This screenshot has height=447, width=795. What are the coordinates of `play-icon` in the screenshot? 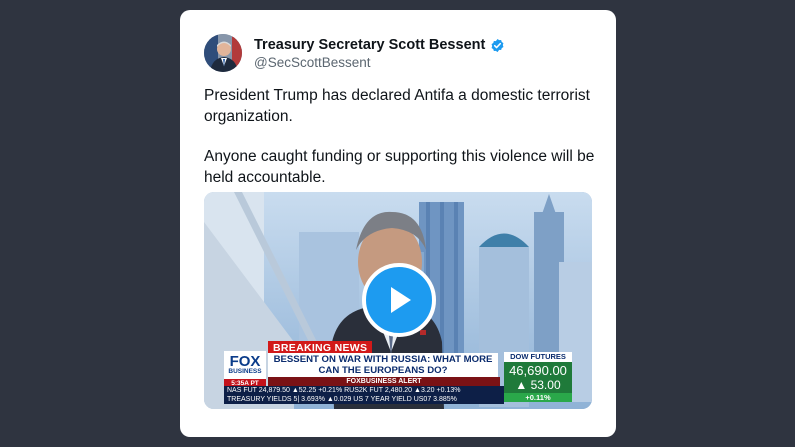 It's located at (401, 300).